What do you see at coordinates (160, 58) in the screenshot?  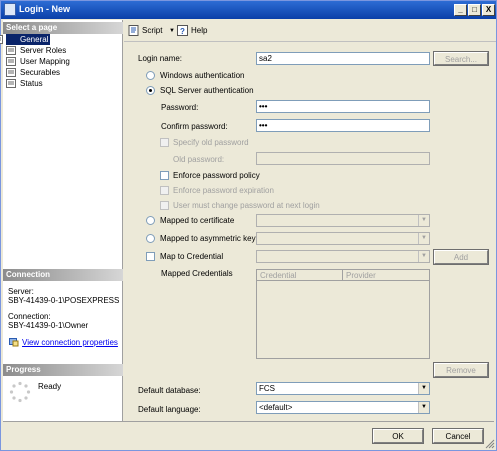 I see `login-name-label: Login name:` at bounding box center [160, 58].